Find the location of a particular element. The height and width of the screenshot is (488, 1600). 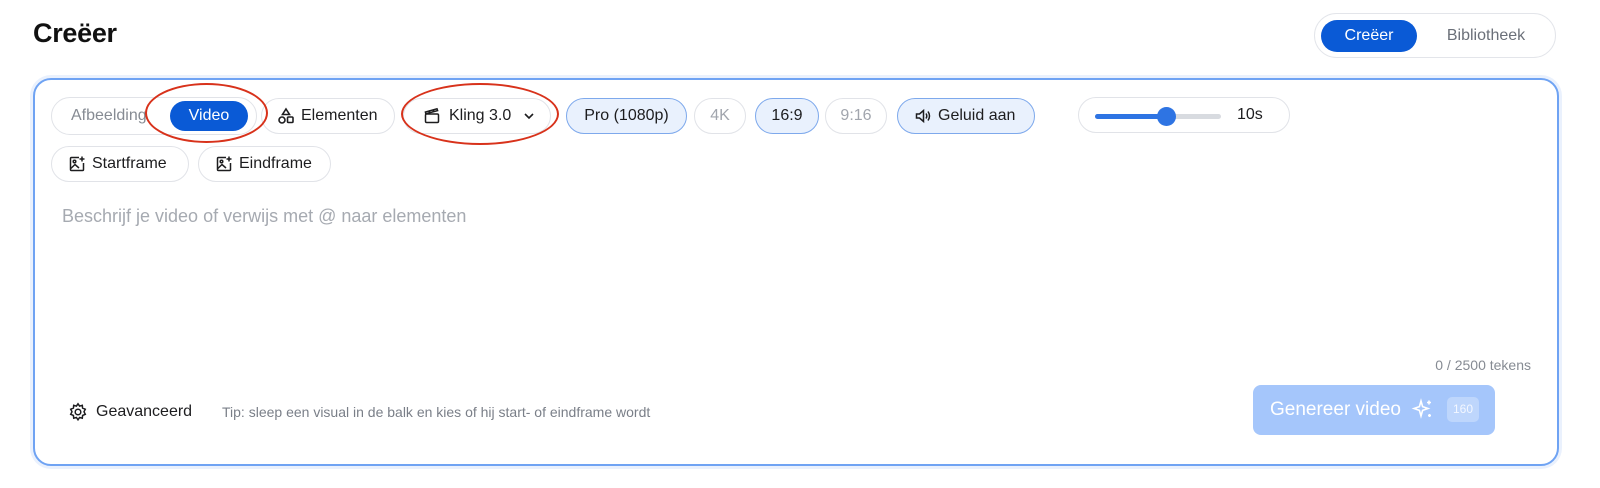

sound-label: Geluid aan is located at coordinates (977, 115).